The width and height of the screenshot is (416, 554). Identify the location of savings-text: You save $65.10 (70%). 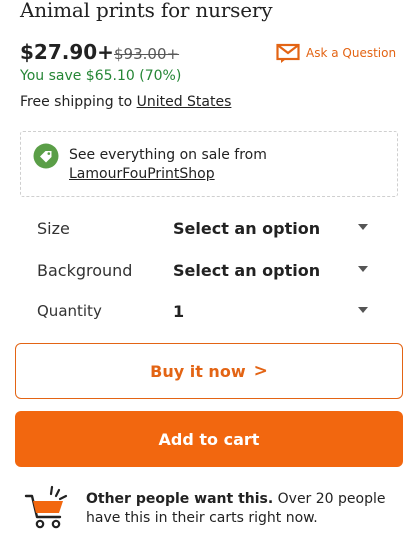
(101, 76).